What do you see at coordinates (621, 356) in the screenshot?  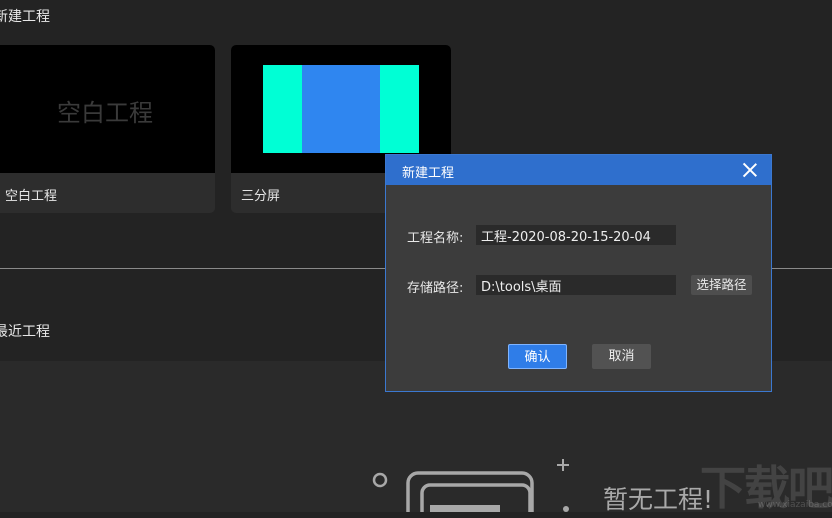 I see `cancel-button: 取消` at bounding box center [621, 356].